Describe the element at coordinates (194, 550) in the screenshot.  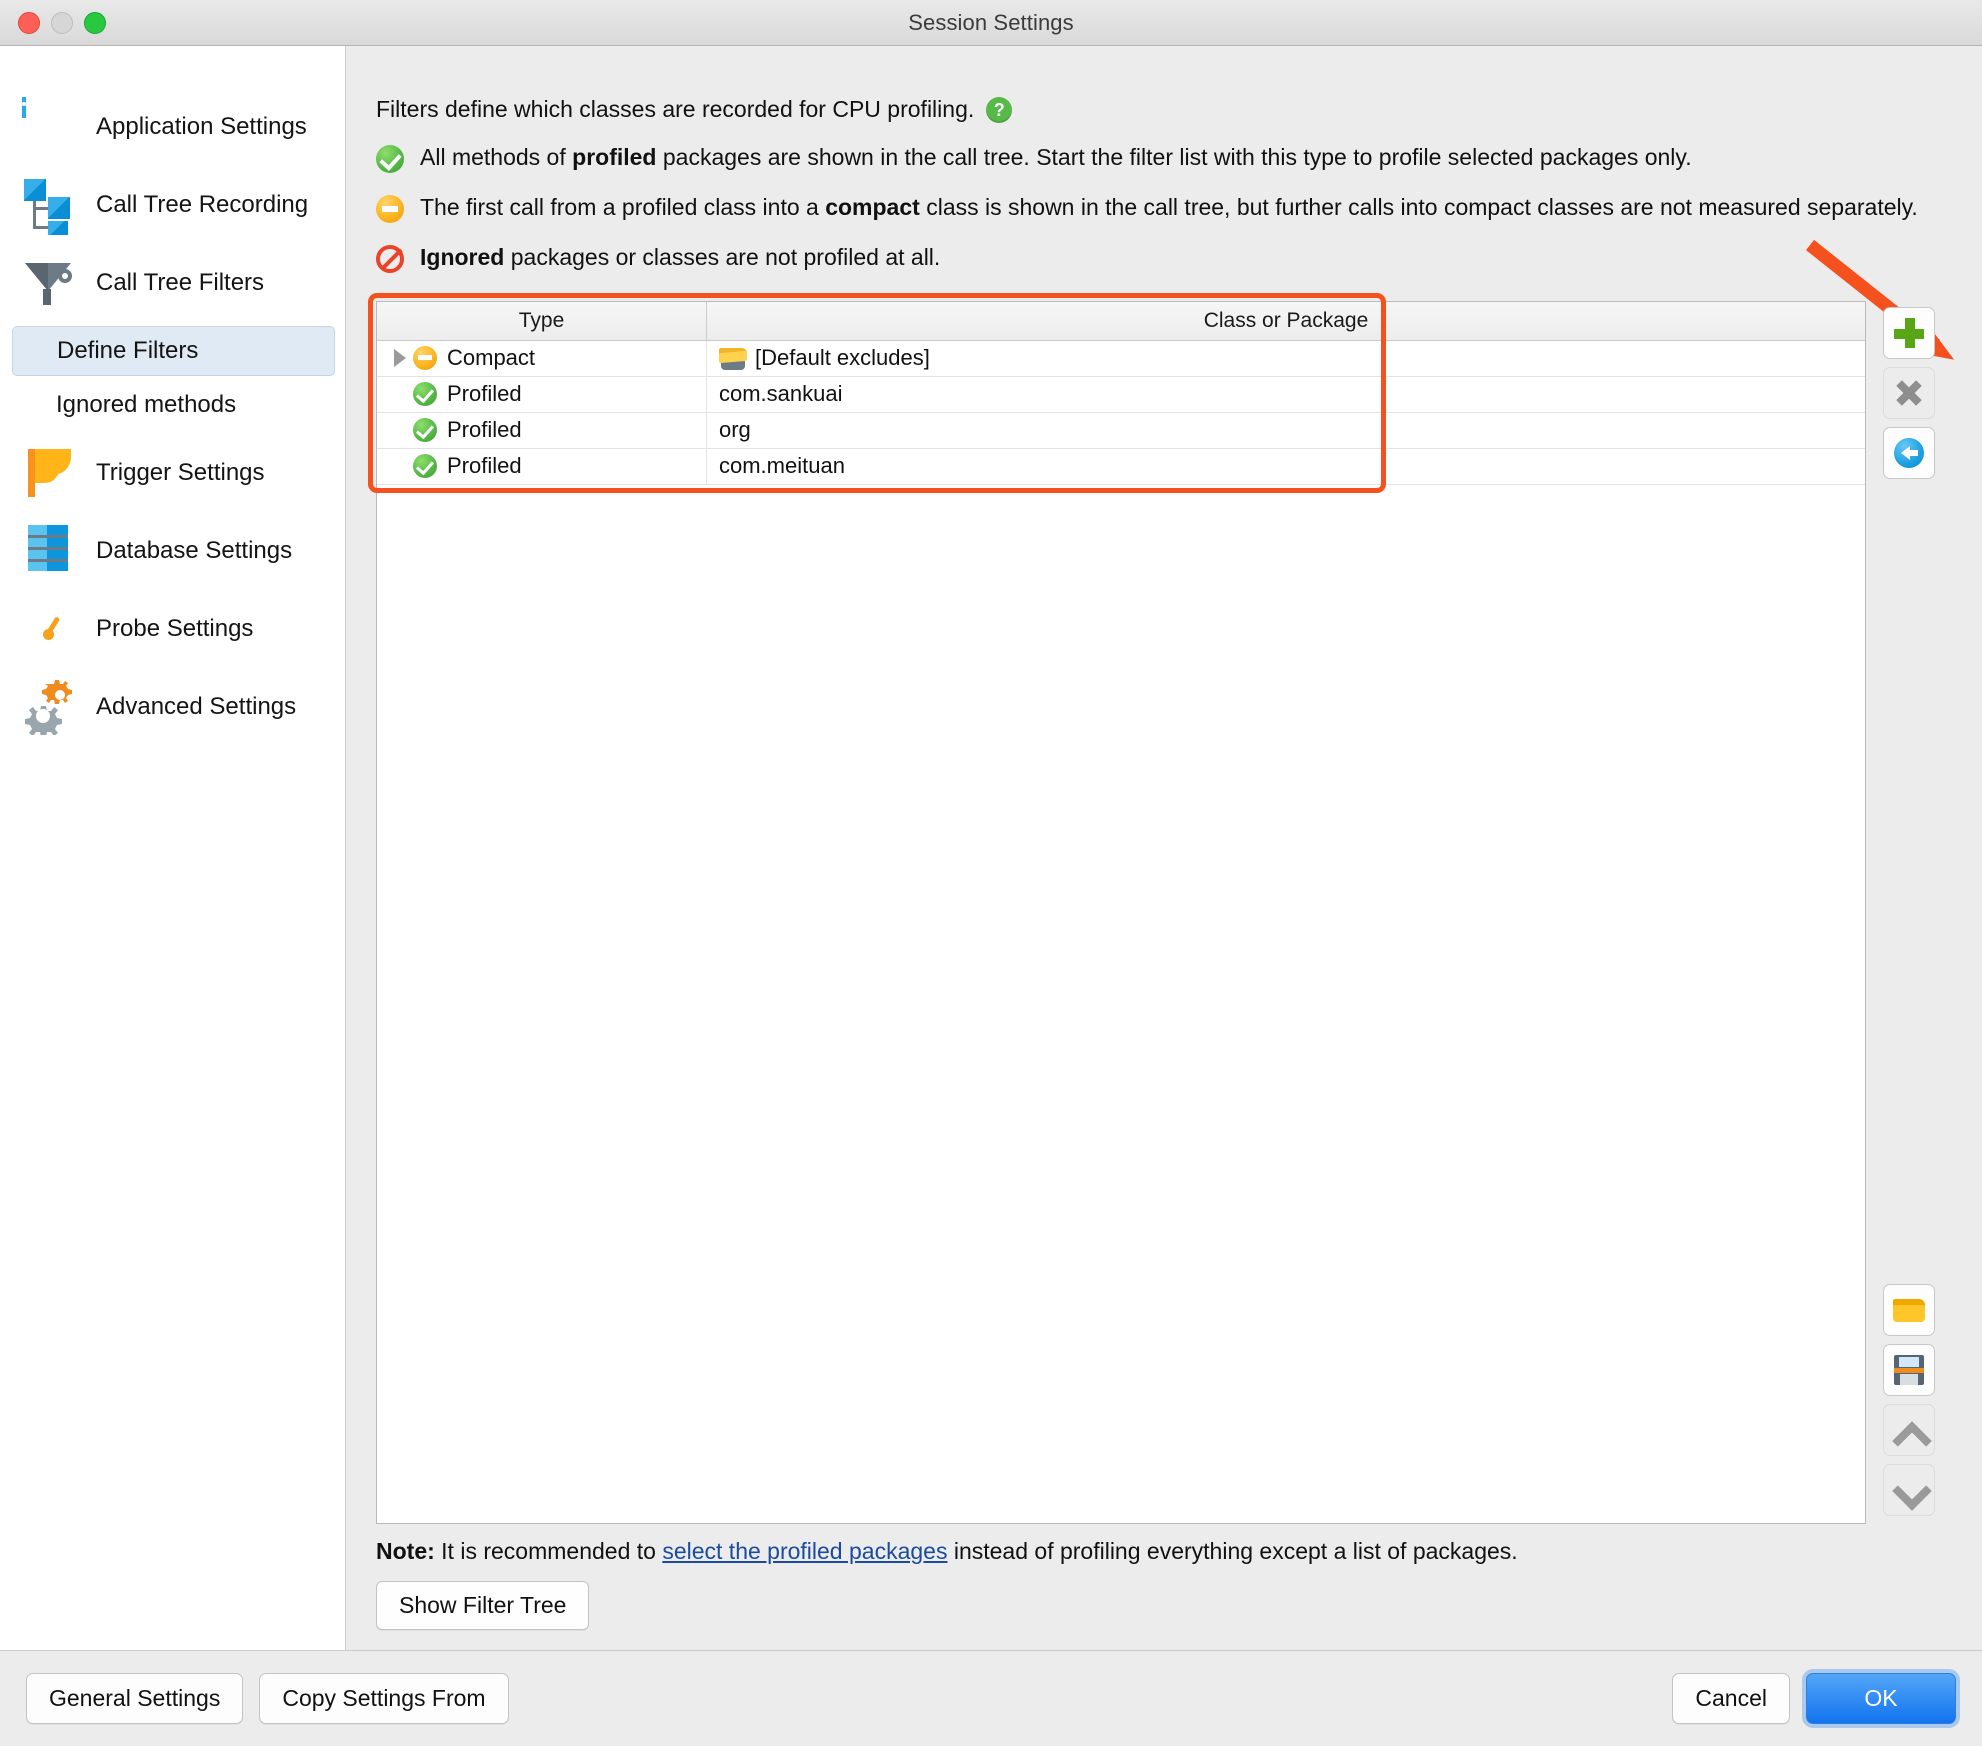
I see `sidebar-item-label: Database Settings` at that location.